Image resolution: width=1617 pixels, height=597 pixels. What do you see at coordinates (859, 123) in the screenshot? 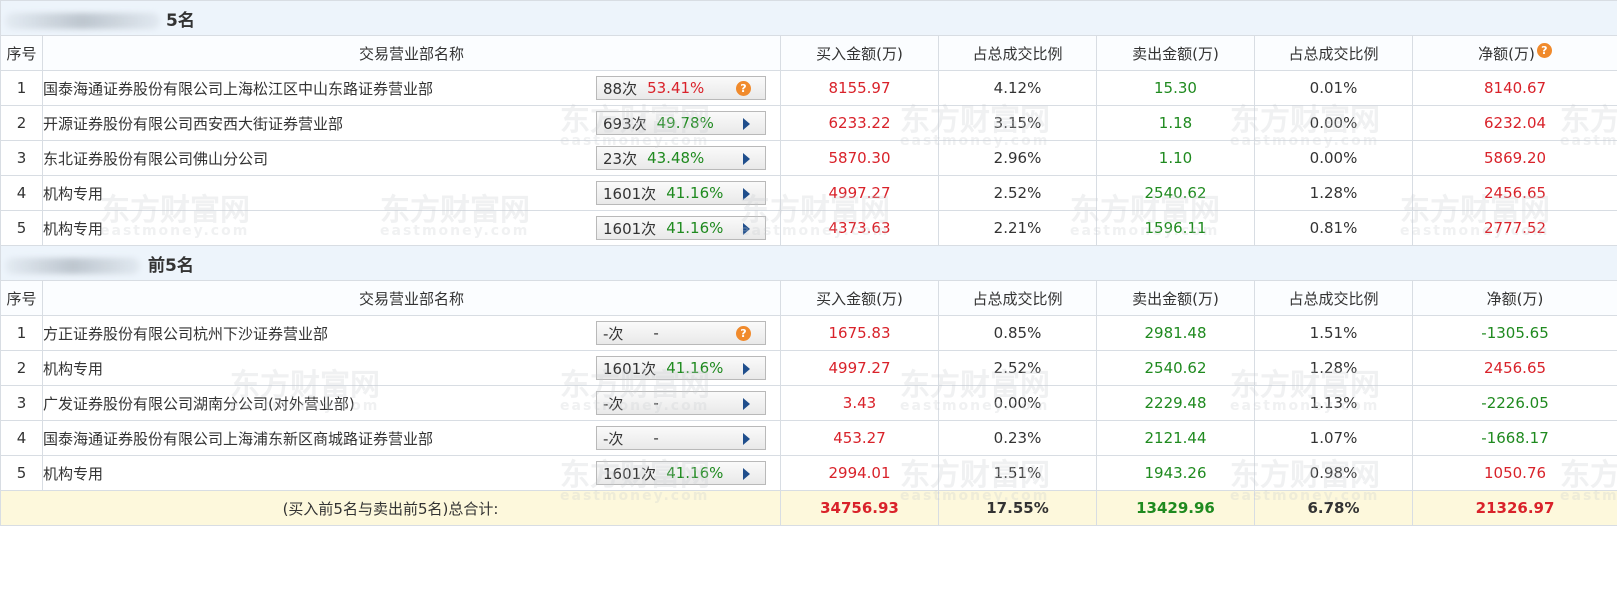
I see `row-buy-amount: 6233.22` at bounding box center [859, 123].